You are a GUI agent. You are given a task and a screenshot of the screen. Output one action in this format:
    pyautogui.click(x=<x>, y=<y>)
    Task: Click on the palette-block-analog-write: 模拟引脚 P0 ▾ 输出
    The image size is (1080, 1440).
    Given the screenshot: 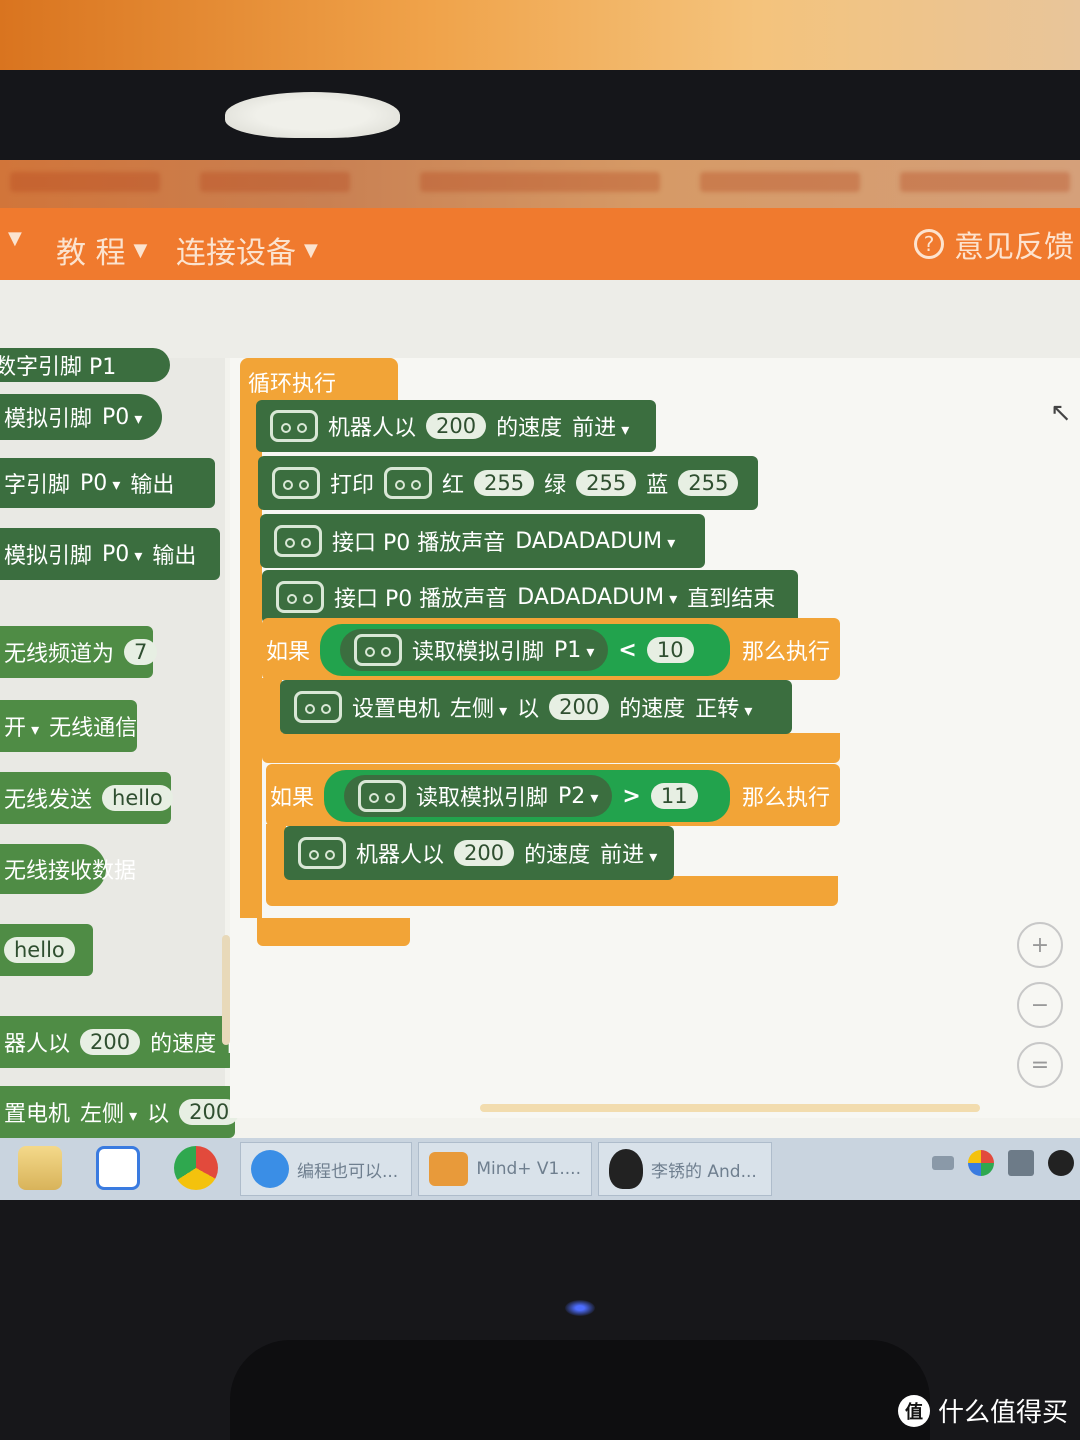 What is the action you would take?
    pyautogui.click(x=110, y=554)
    